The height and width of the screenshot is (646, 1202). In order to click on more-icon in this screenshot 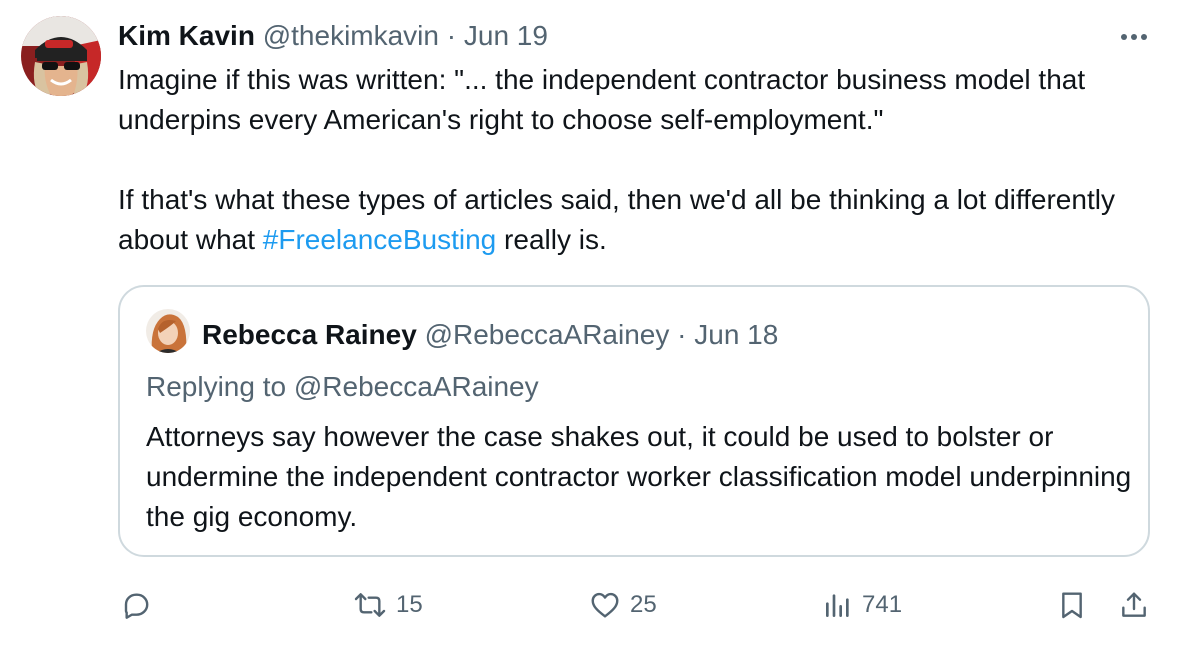, I will do `click(1134, 37)`.